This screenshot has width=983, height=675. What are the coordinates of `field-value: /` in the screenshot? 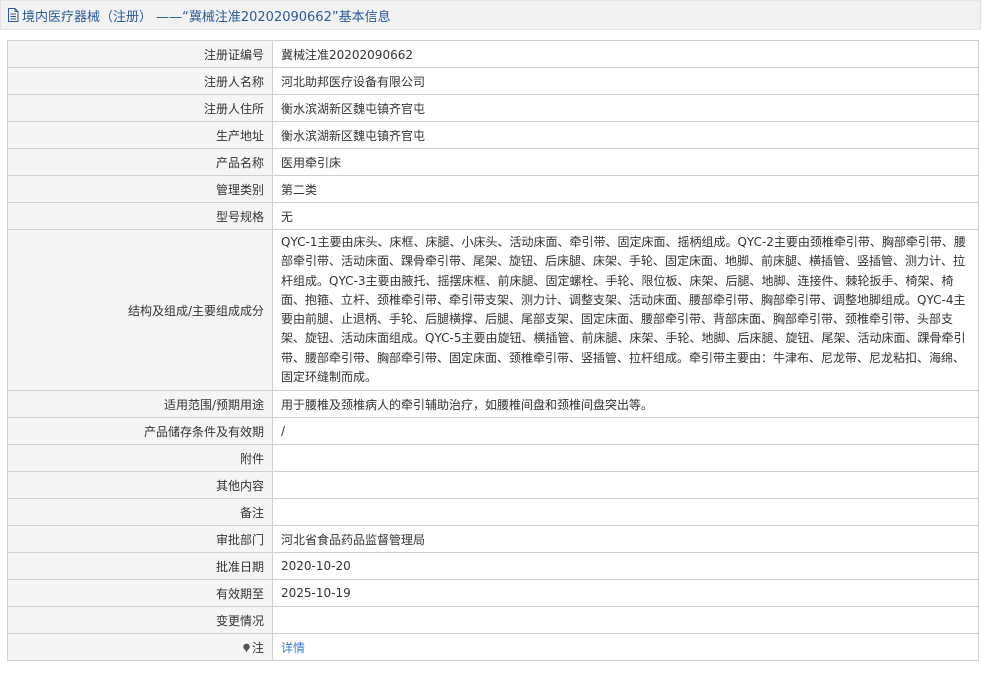 It's located at (625, 431).